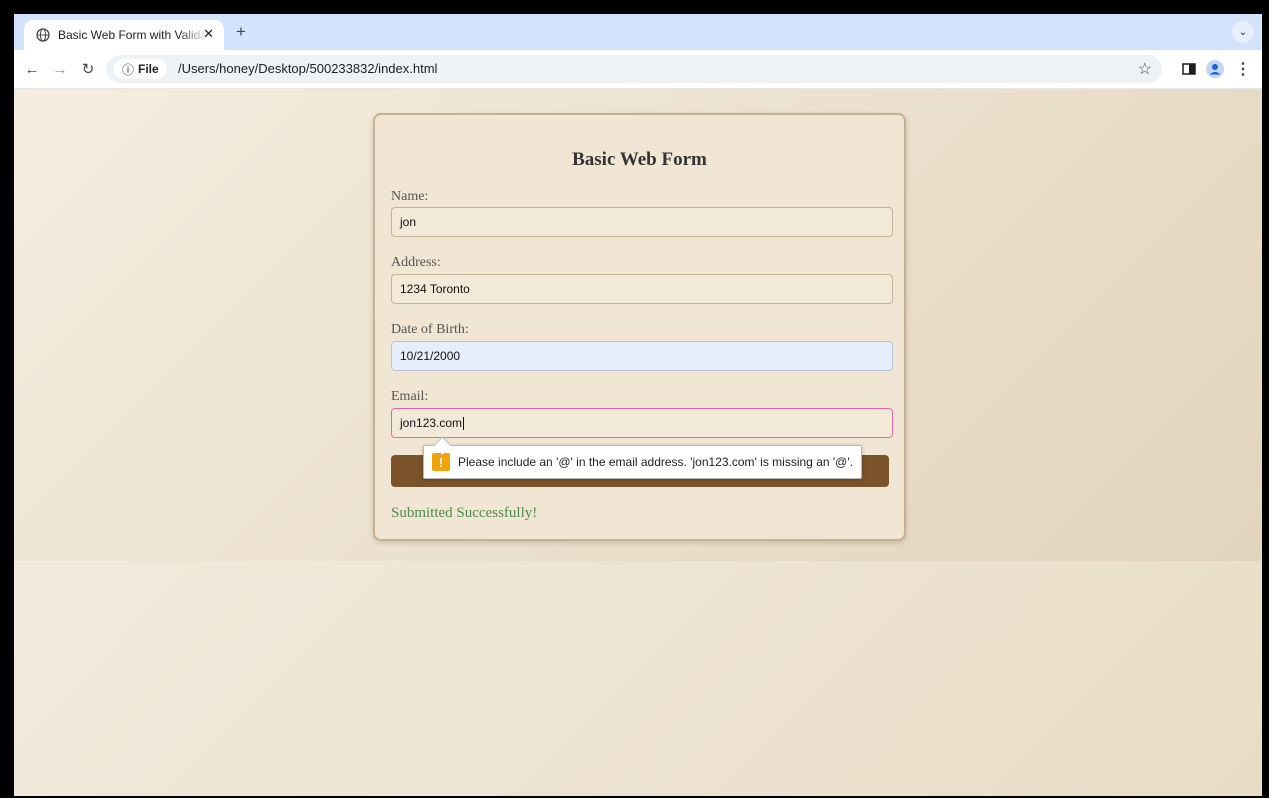 This screenshot has width=1269, height=798. Describe the element at coordinates (642, 356) in the screenshot. I see `dob-input: 10/21/2000` at that location.